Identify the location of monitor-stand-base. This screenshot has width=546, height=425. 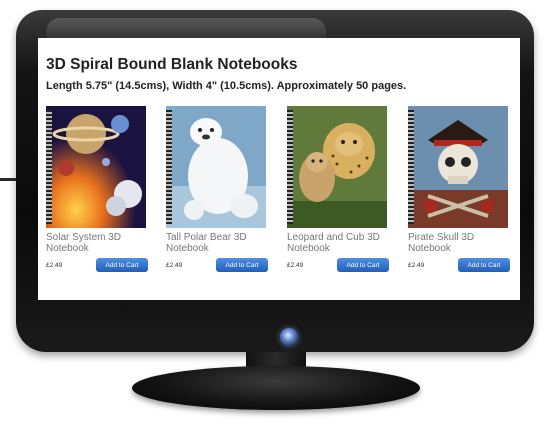
(276, 388).